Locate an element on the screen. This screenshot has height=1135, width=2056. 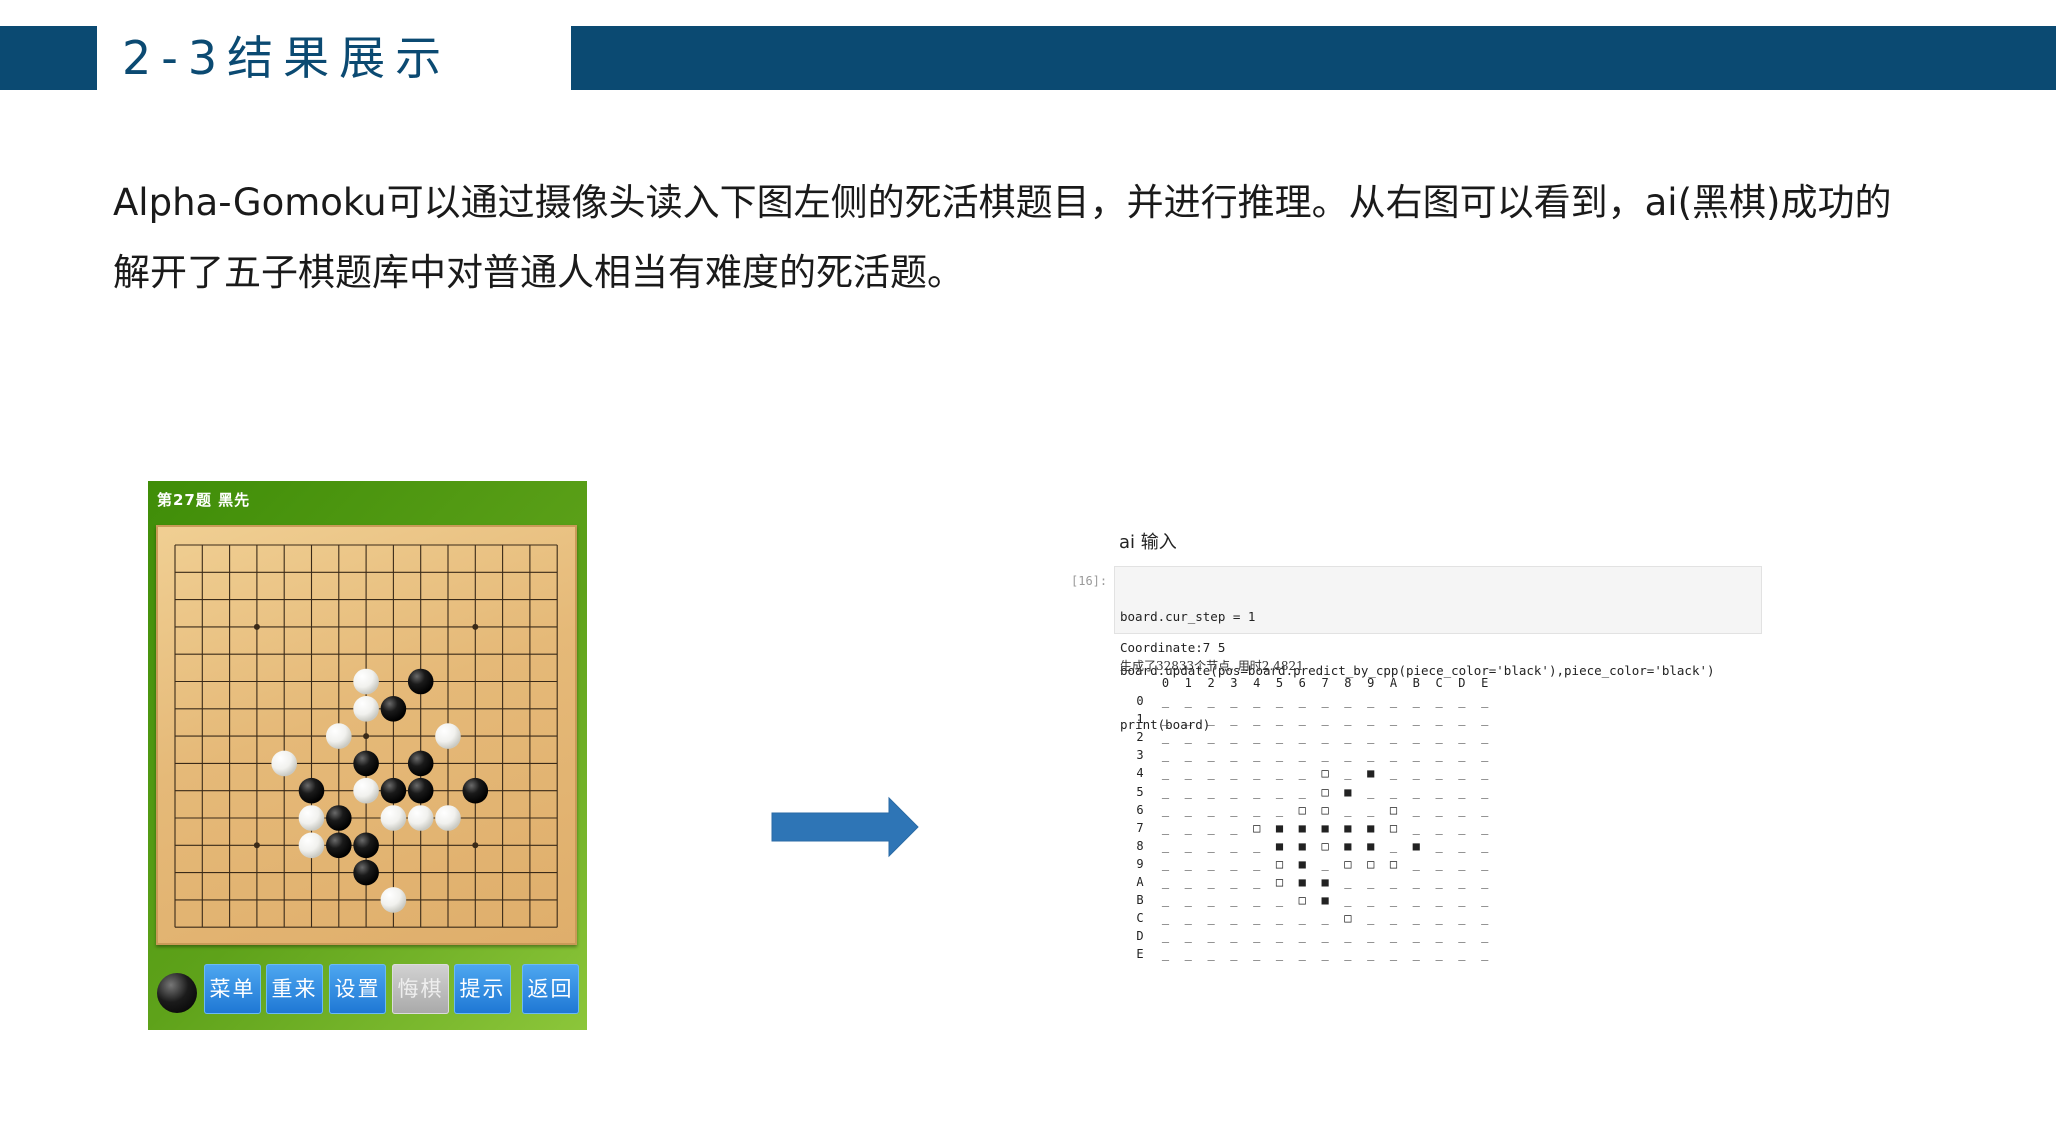
row-label: 2 is located at coordinates (1140, 737).